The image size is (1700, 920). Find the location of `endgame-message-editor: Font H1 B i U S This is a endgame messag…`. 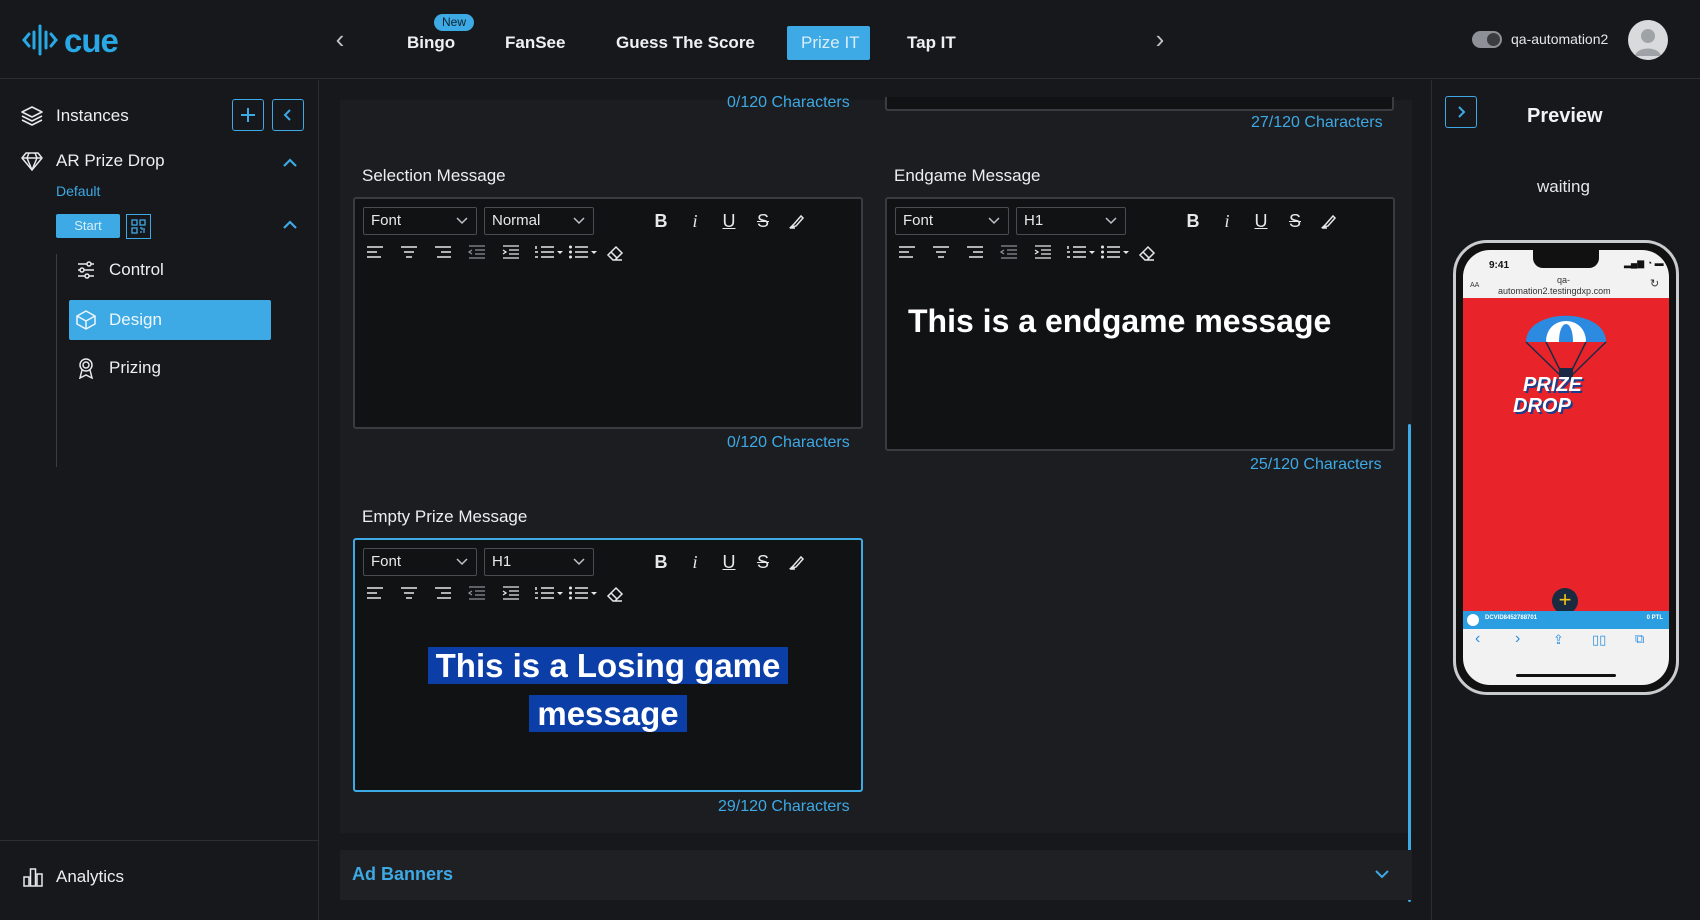

endgame-message-editor: Font H1 B i U S This is a endgame messag… is located at coordinates (1140, 324).